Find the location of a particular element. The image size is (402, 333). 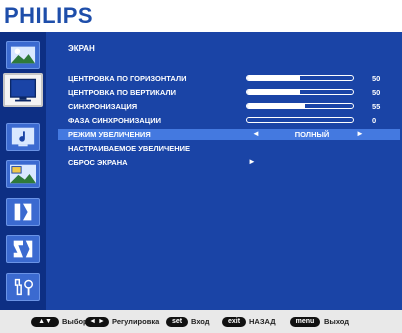

hint-text: Выбор is located at coordinates (75, 321).